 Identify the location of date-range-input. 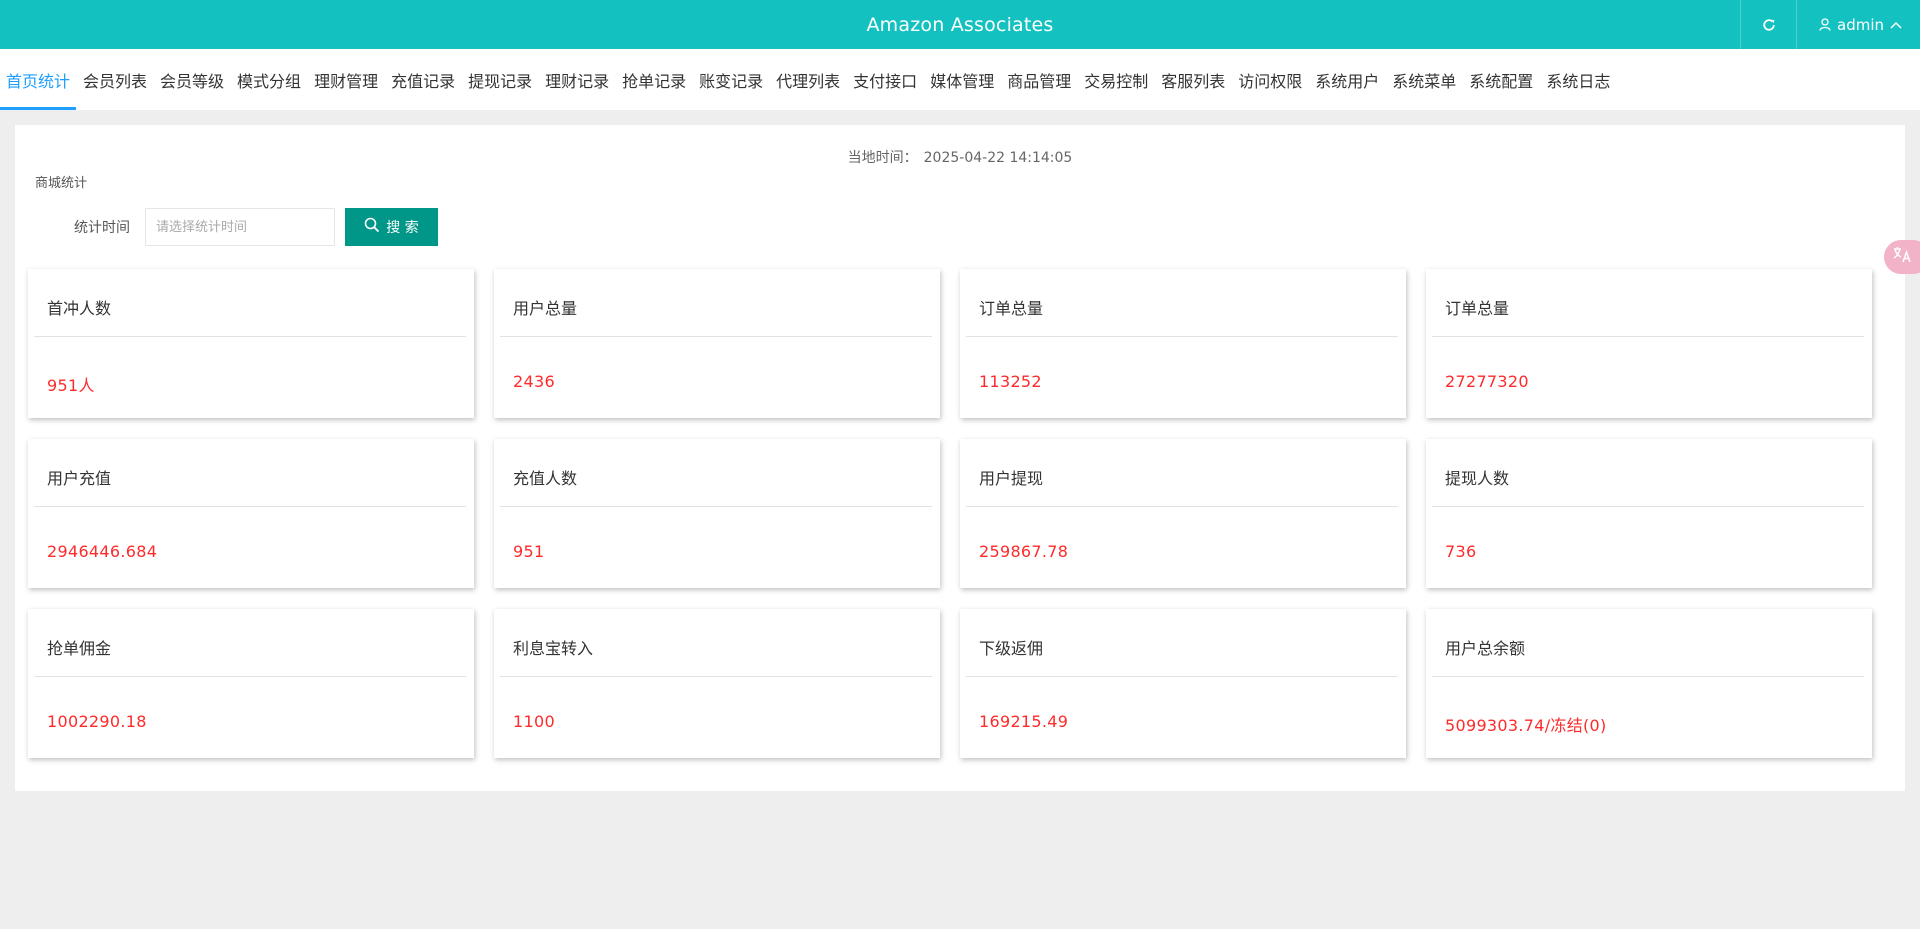
(240, 227).